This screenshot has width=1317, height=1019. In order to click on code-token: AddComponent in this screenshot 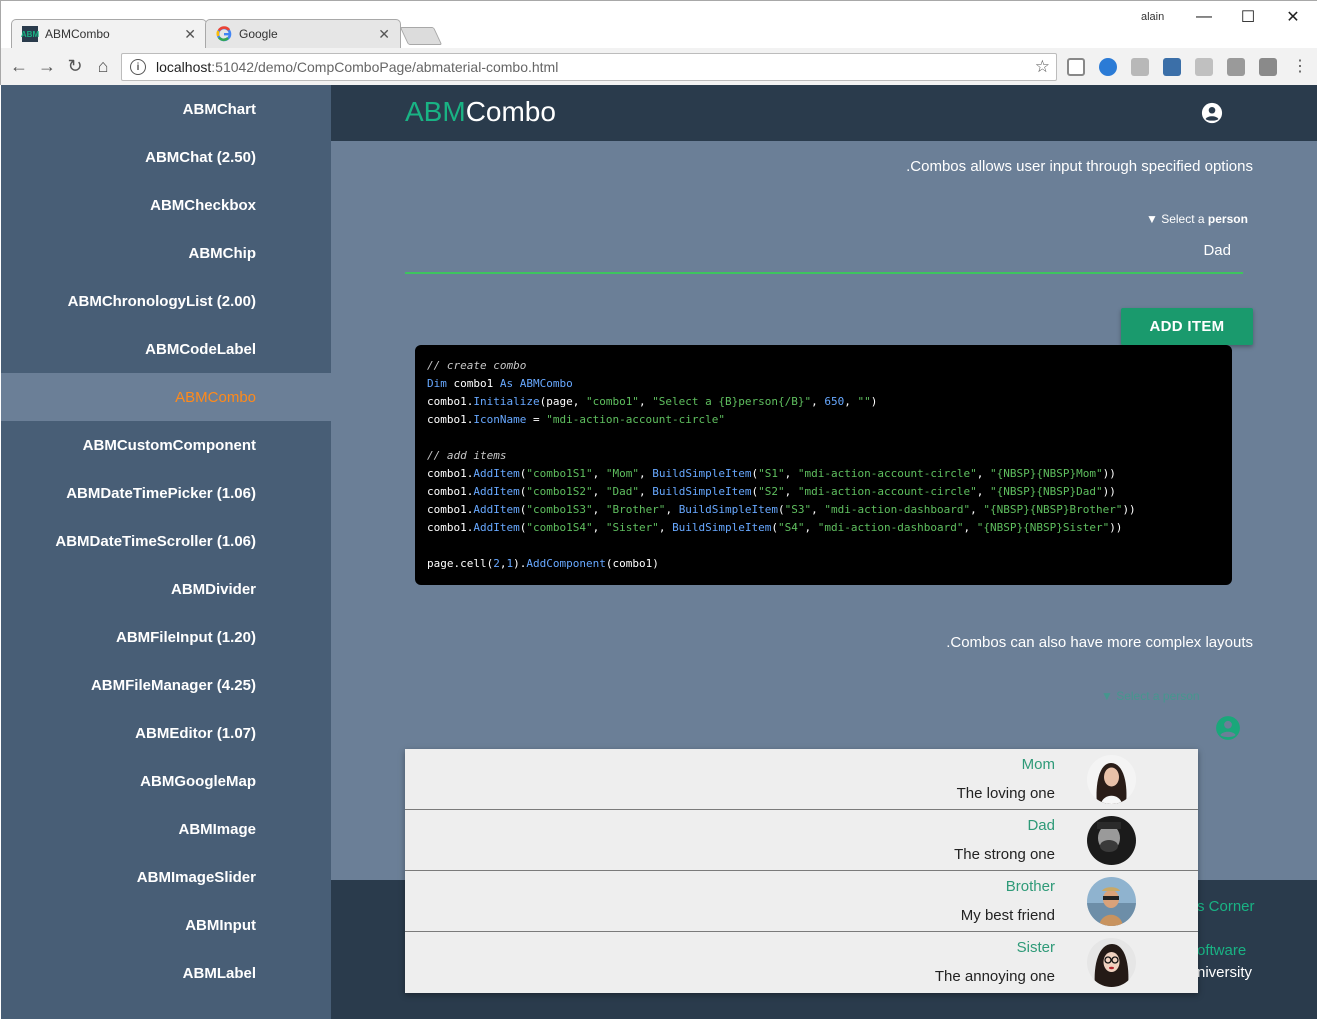, I will do `click(566, 563)`.